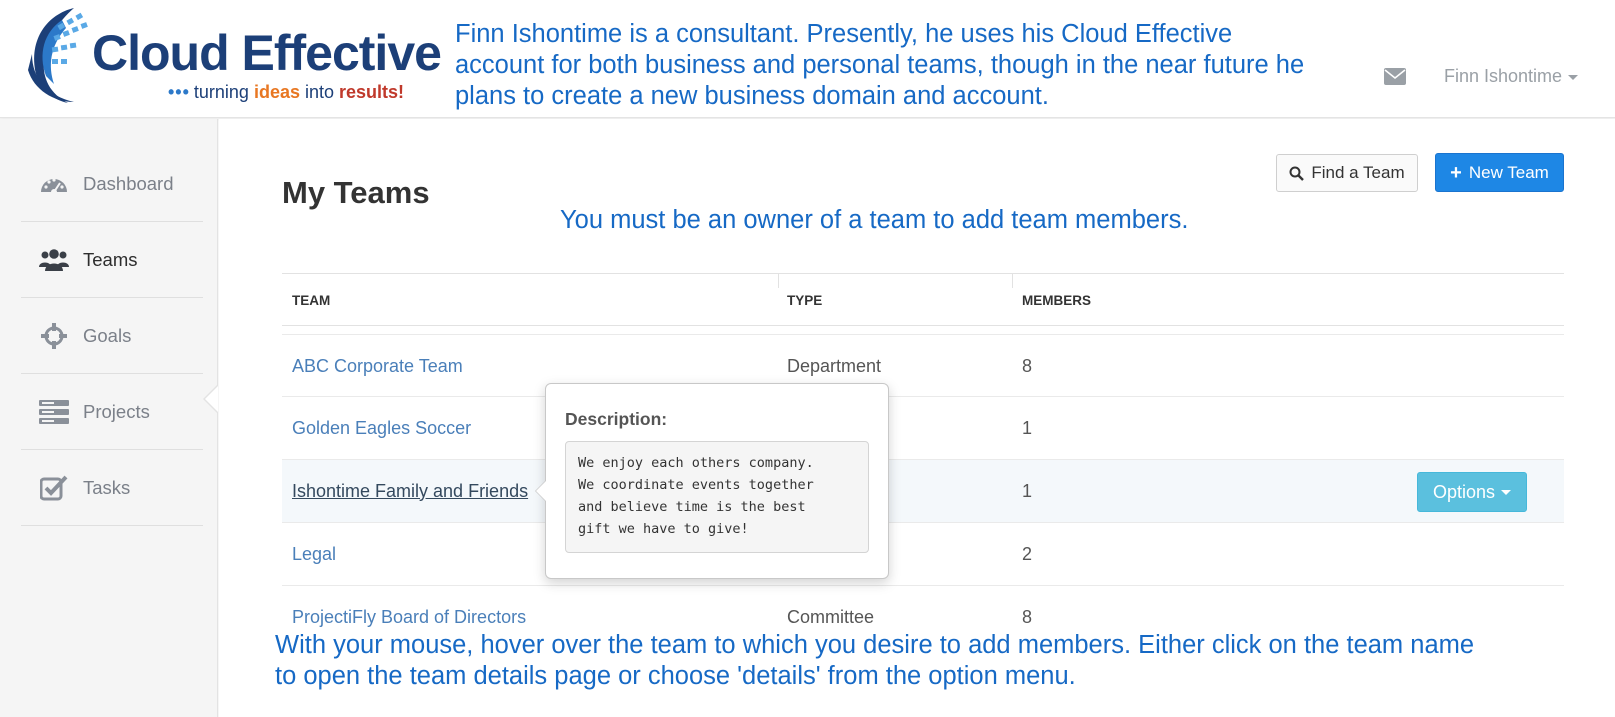 The height and width of the screenshot is (717, 1615). What do you see at coordinates (923, 428) in the screenshot?
I see `table-row: Golden Eagles Soccer 1` at bounding box center [923, 428].